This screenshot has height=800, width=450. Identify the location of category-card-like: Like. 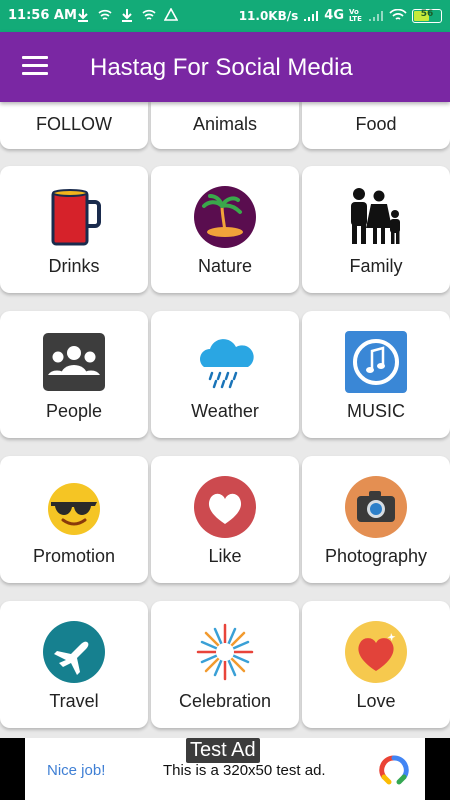
(225, 519).